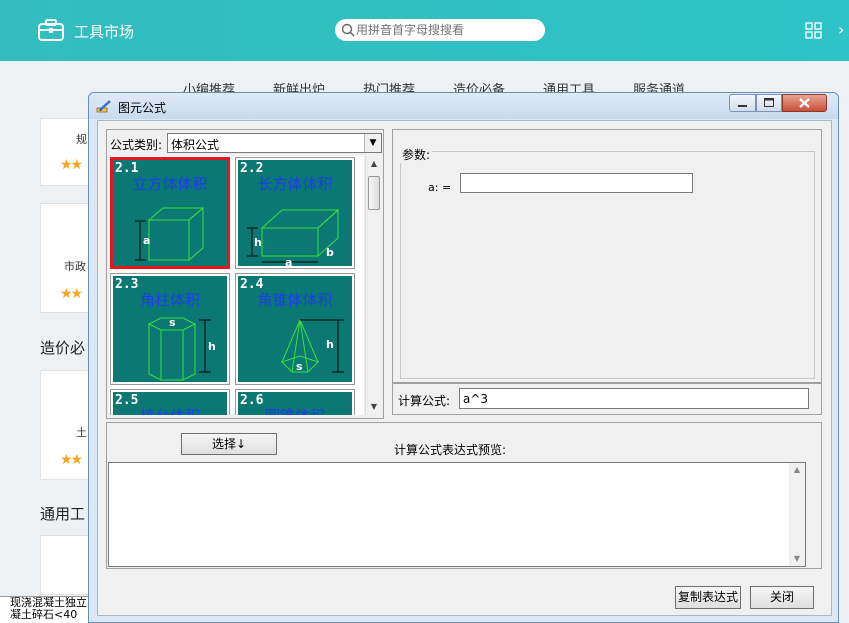 The width and height of the screenshot is (849, 623). Describe the element at coordinates (81, 139) in the screenshot. I see `tool-card-label: 规` at that location.